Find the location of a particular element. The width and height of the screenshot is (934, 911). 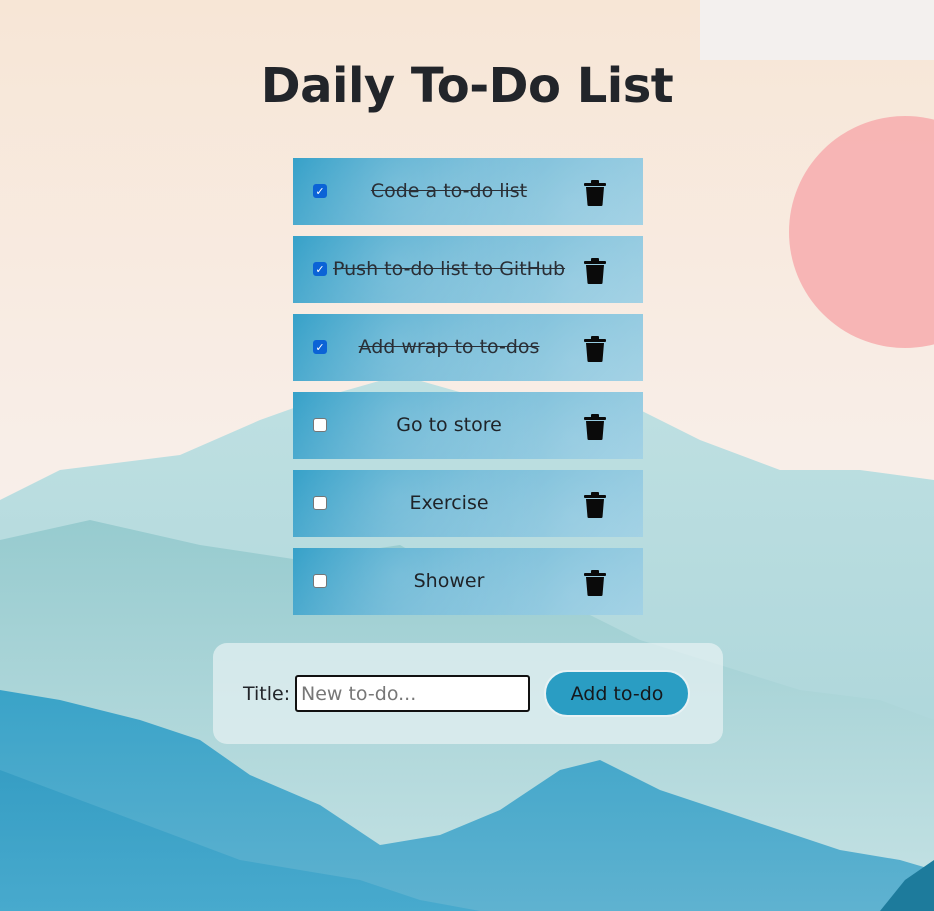

new-todo-input is located at coordinates (412, 693).